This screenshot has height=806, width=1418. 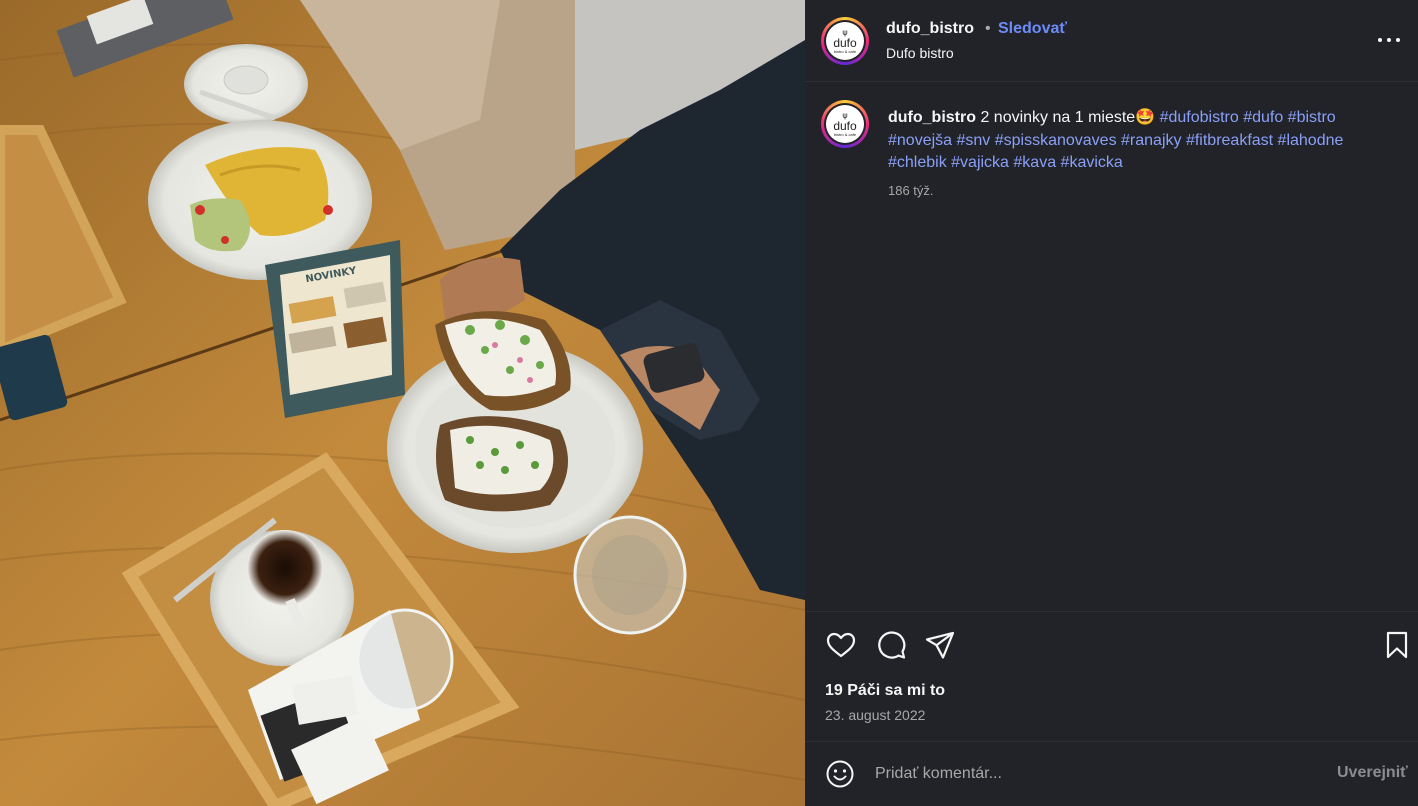 What do you see at coordinates (940, 645) in the screenshot?
I see `paper-plane-icon` at bounding box center [940, 645].